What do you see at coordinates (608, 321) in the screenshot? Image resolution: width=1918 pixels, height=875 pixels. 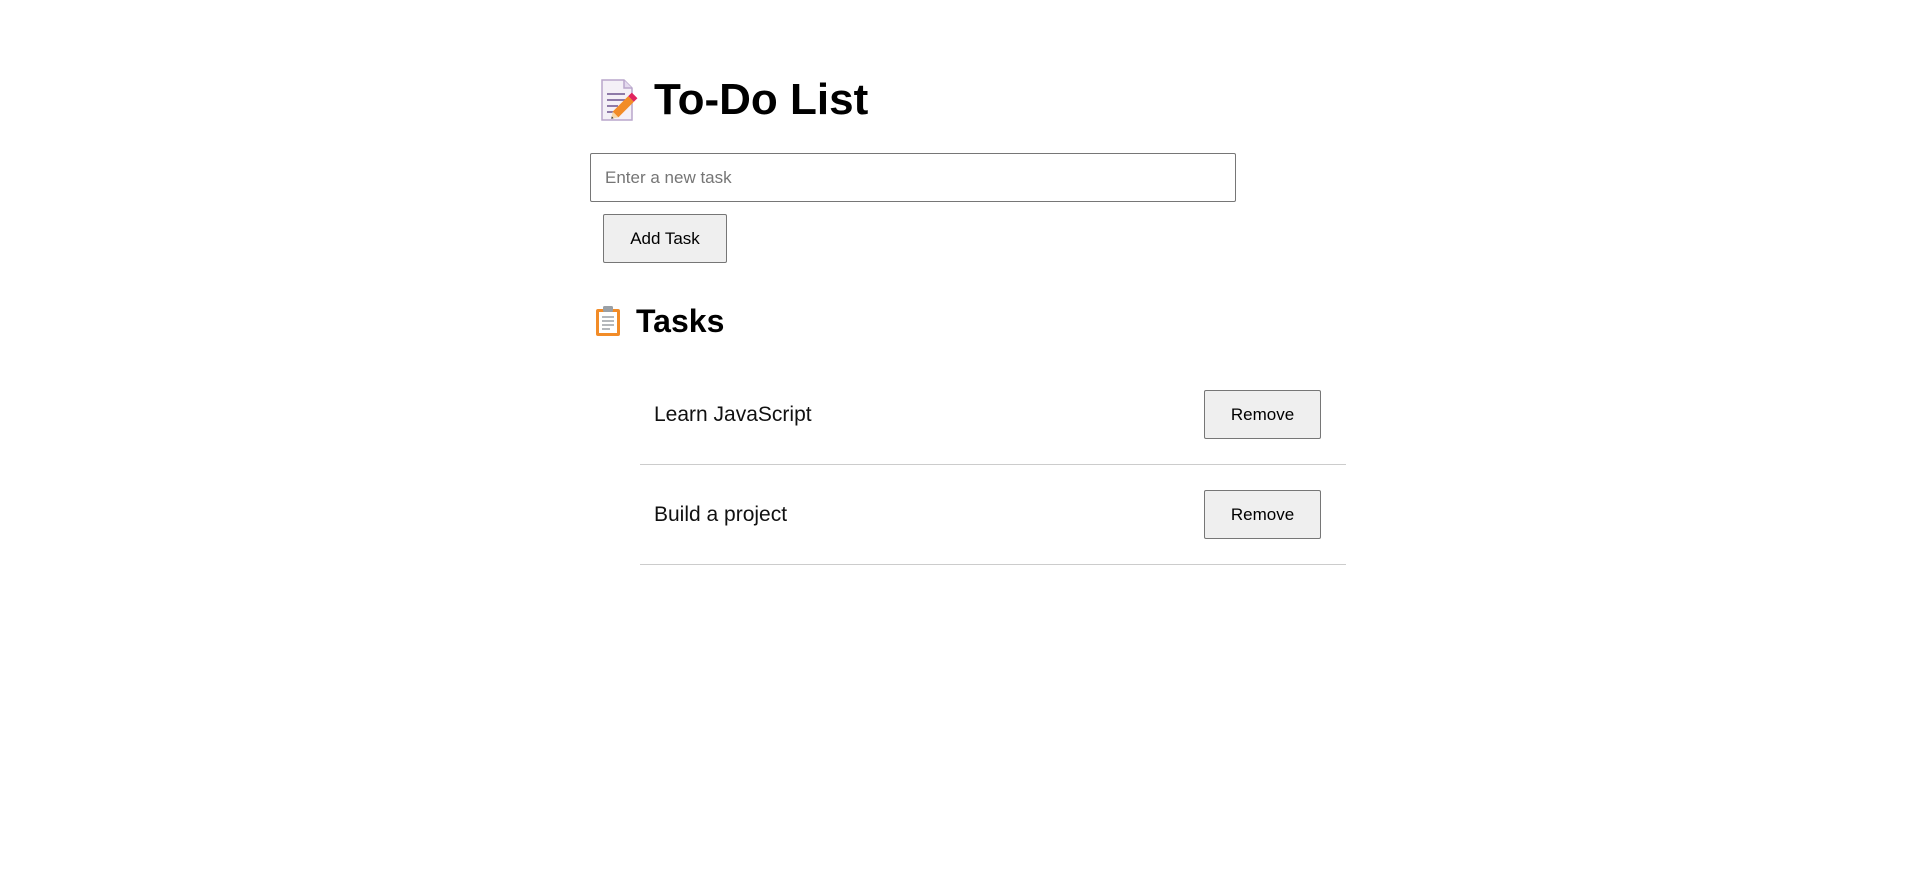 I see `clipboard-icon` at bounding box center [608, 321].